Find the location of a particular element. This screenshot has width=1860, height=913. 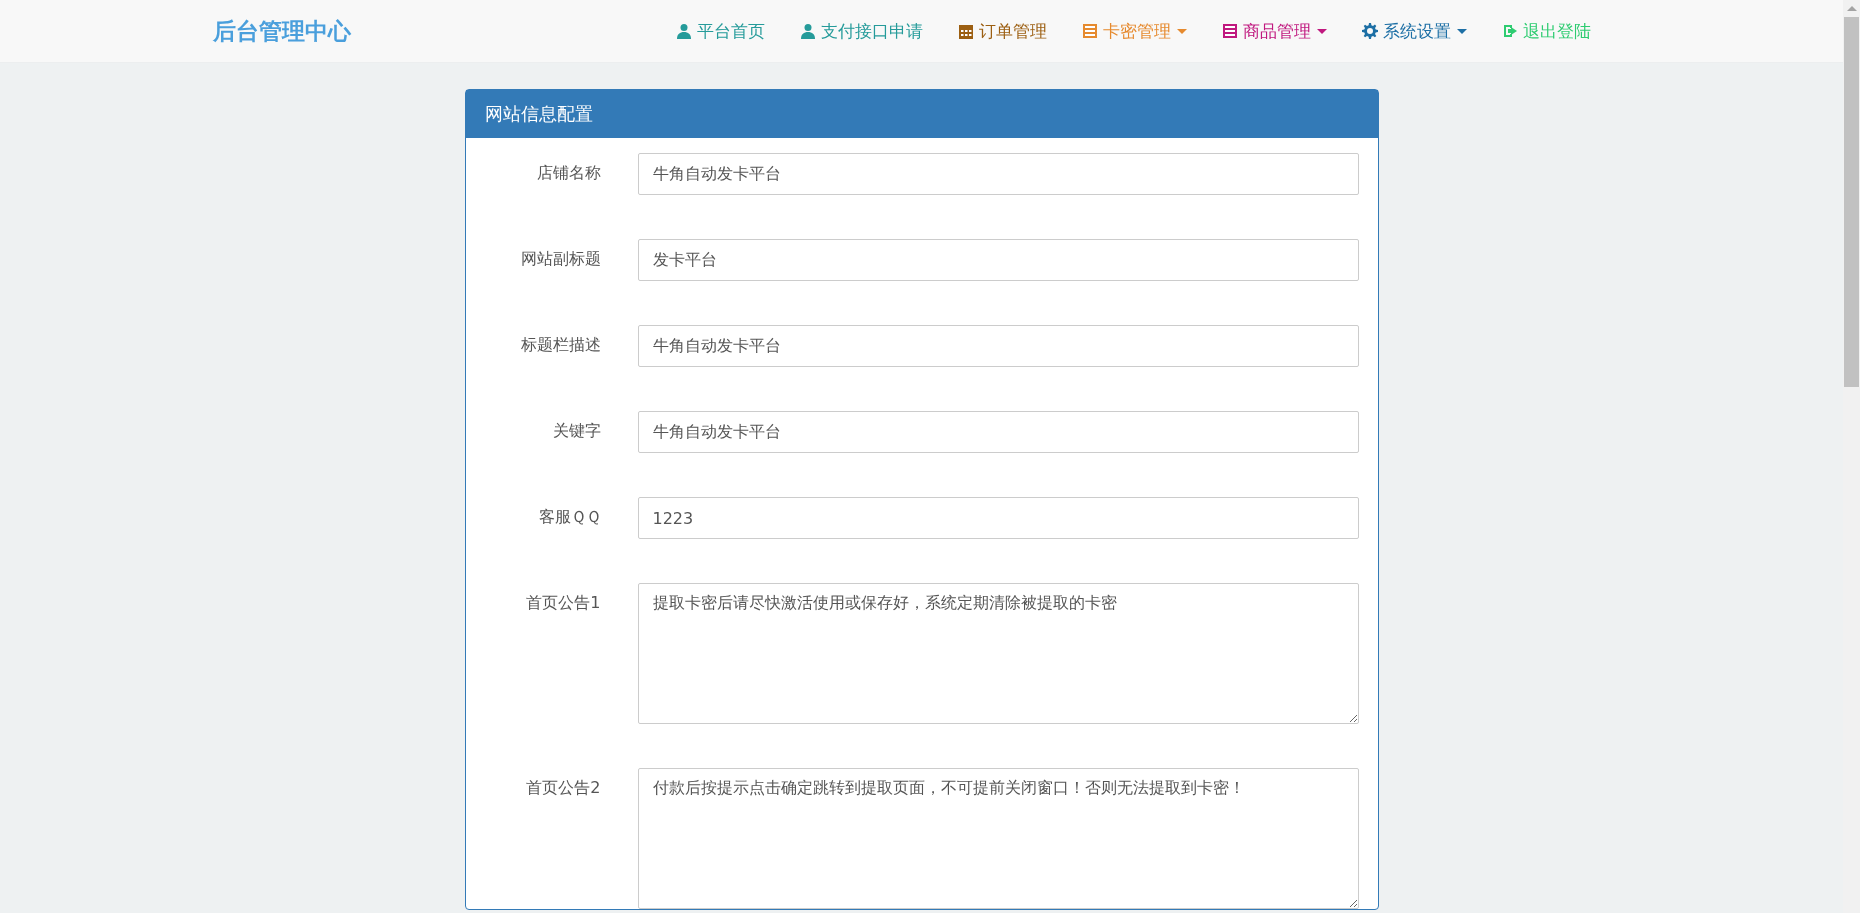

field-label: 首页公告1 is located at coordinates (563, 603).